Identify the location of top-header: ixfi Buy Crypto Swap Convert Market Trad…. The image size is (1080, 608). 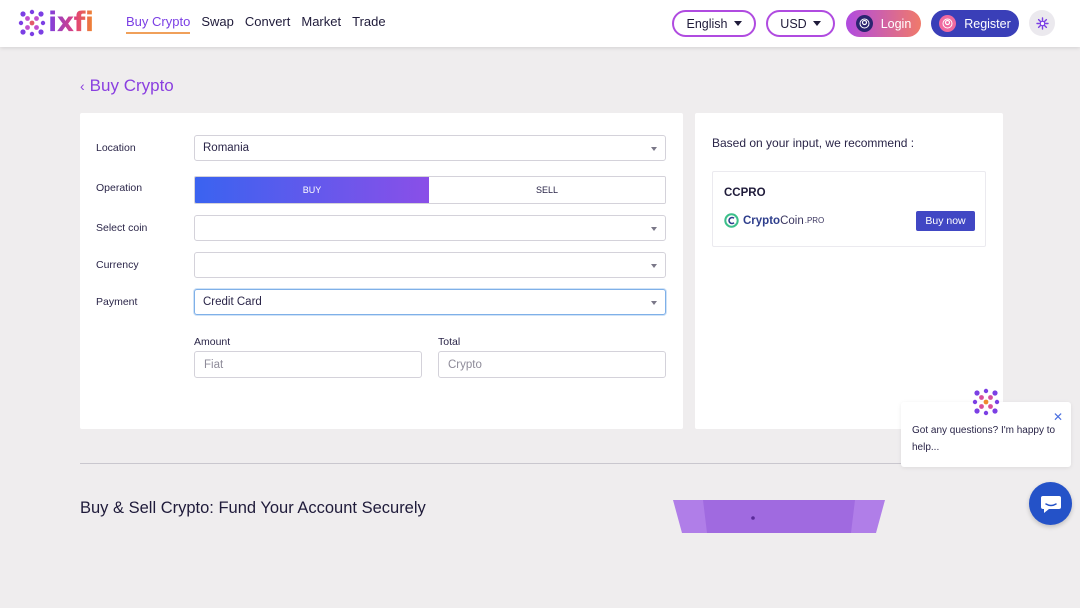
(540, 23).